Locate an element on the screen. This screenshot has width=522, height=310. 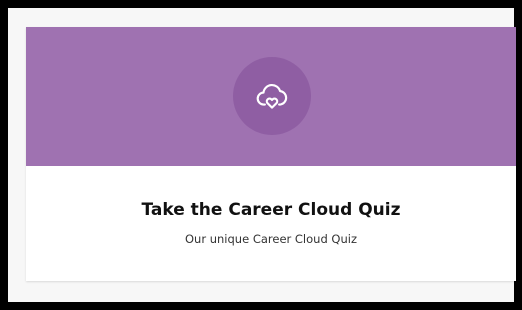
cloud-heart-icon is located at coordinates (272, 96).